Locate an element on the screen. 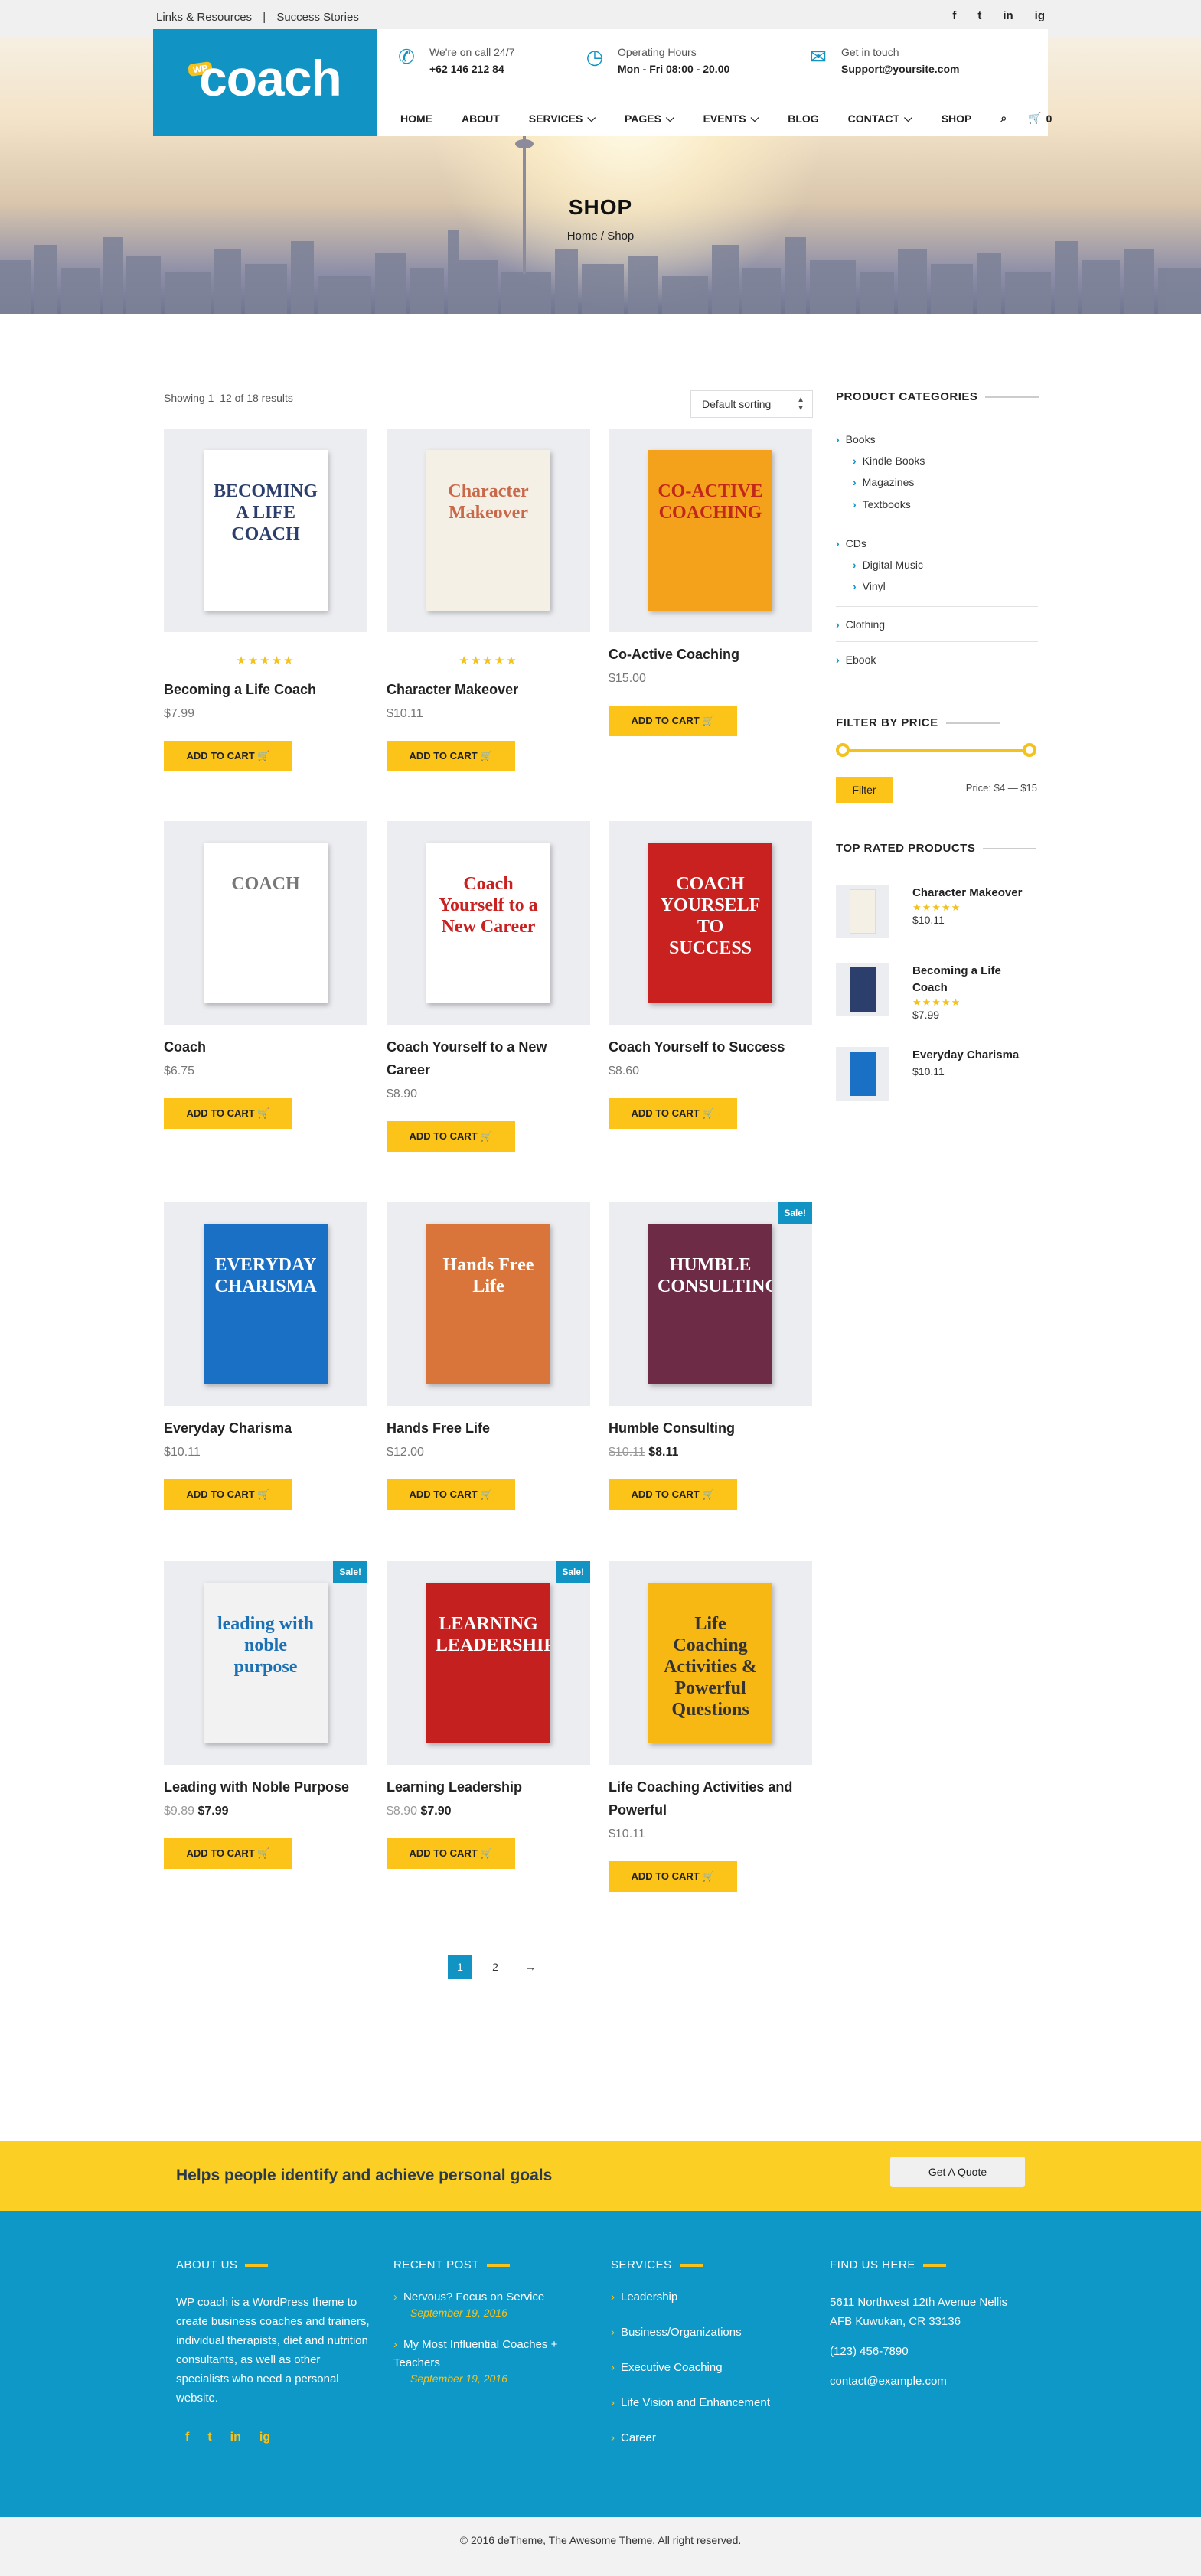 This screenshot has width=1201, height=2576. category-item: › Kindle Books is located at coordinates (889, 461).